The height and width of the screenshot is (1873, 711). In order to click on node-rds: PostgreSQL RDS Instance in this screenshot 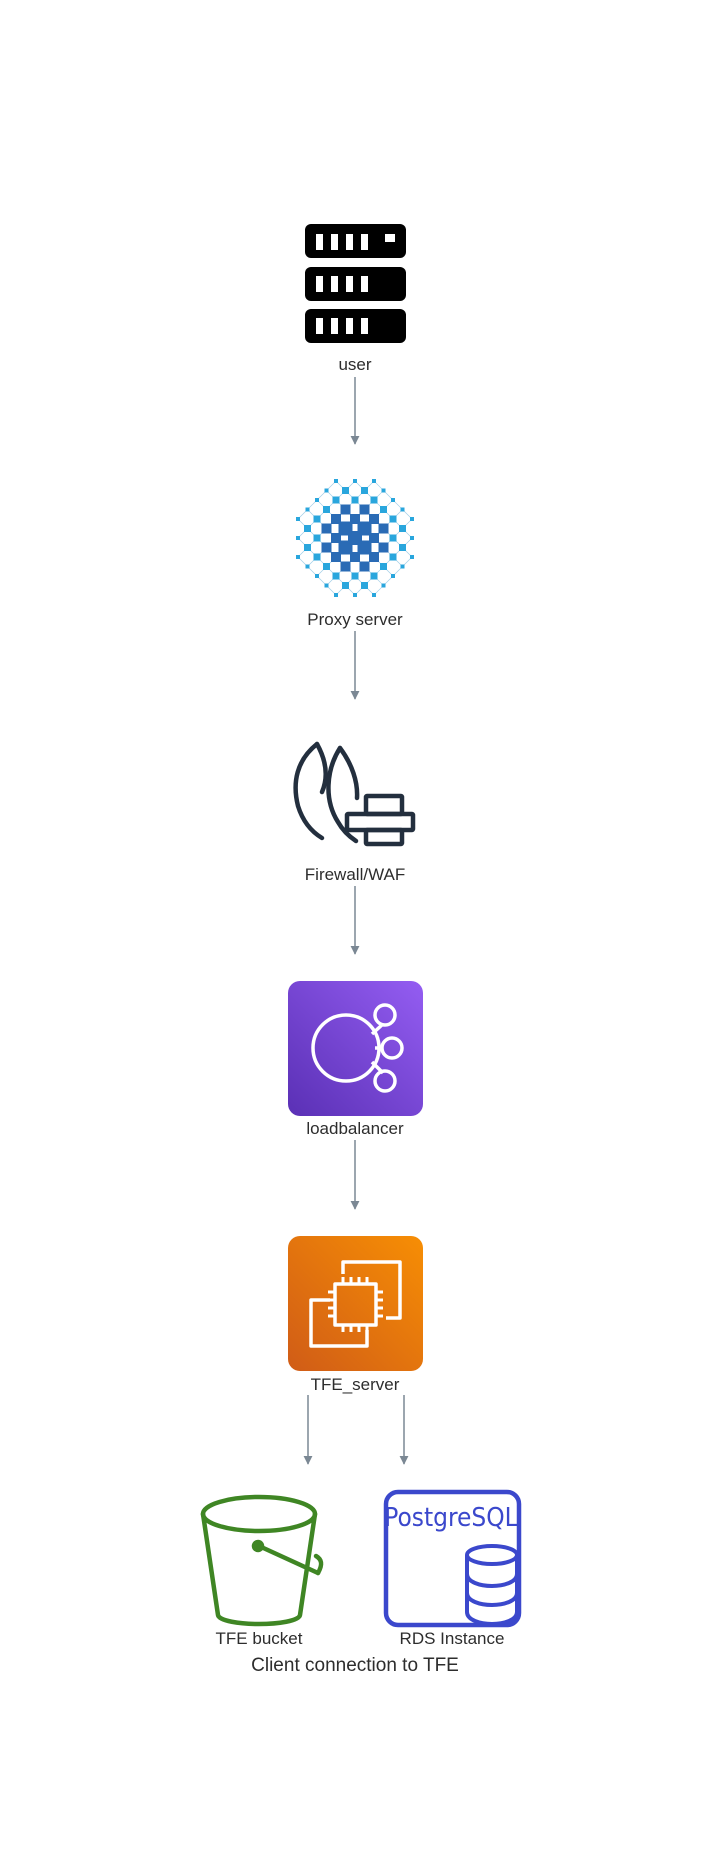, I will do `click(452, 1568)`.